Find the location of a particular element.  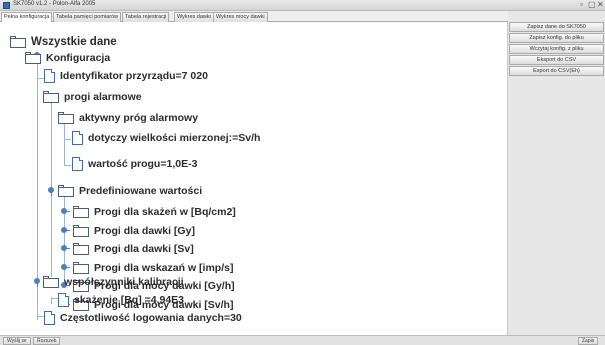

tree-node-label: Częstotliwość logowania danych=30 is located at coordinates (151, 318).